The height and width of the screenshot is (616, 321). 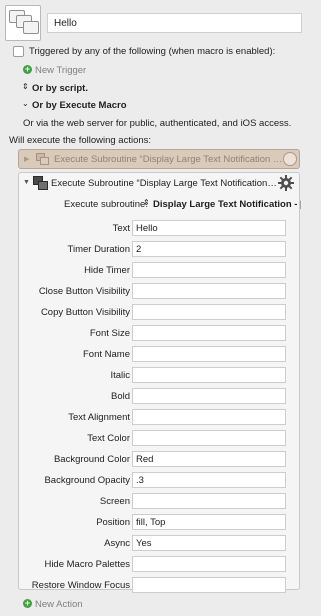 I want to click on param-row: Text Hello, so click(x=160, y=228).